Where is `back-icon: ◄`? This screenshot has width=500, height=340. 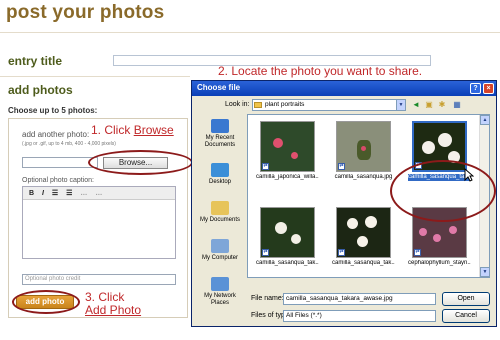 back-icon: ◄ is located at coordinates (416, 105).